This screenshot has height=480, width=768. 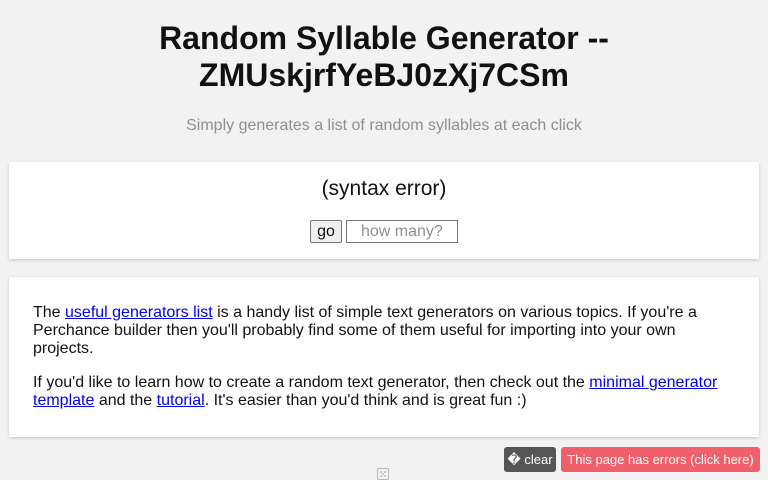 I want to click on clear-button: � clear, so click(x=530, y=459).